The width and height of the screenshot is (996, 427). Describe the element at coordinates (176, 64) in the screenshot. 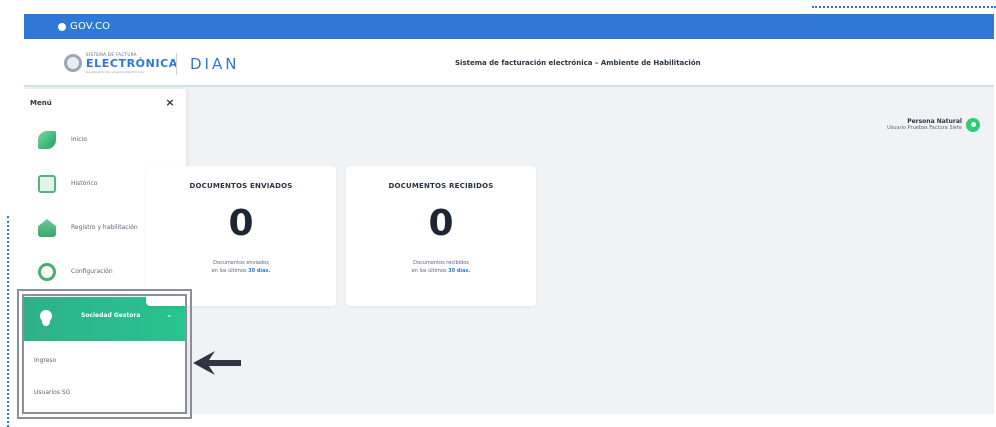

I see `logo-divider` at that location.